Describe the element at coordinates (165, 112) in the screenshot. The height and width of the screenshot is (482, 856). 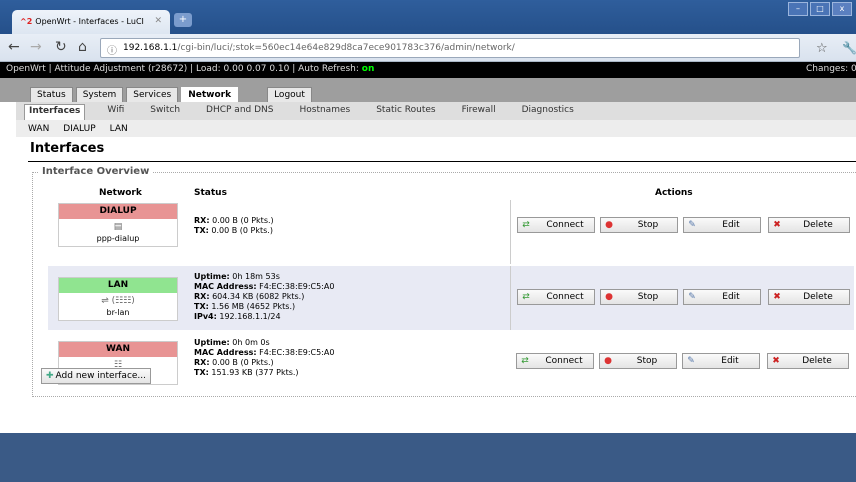
I see `subnav-switch: Switch` at that location.